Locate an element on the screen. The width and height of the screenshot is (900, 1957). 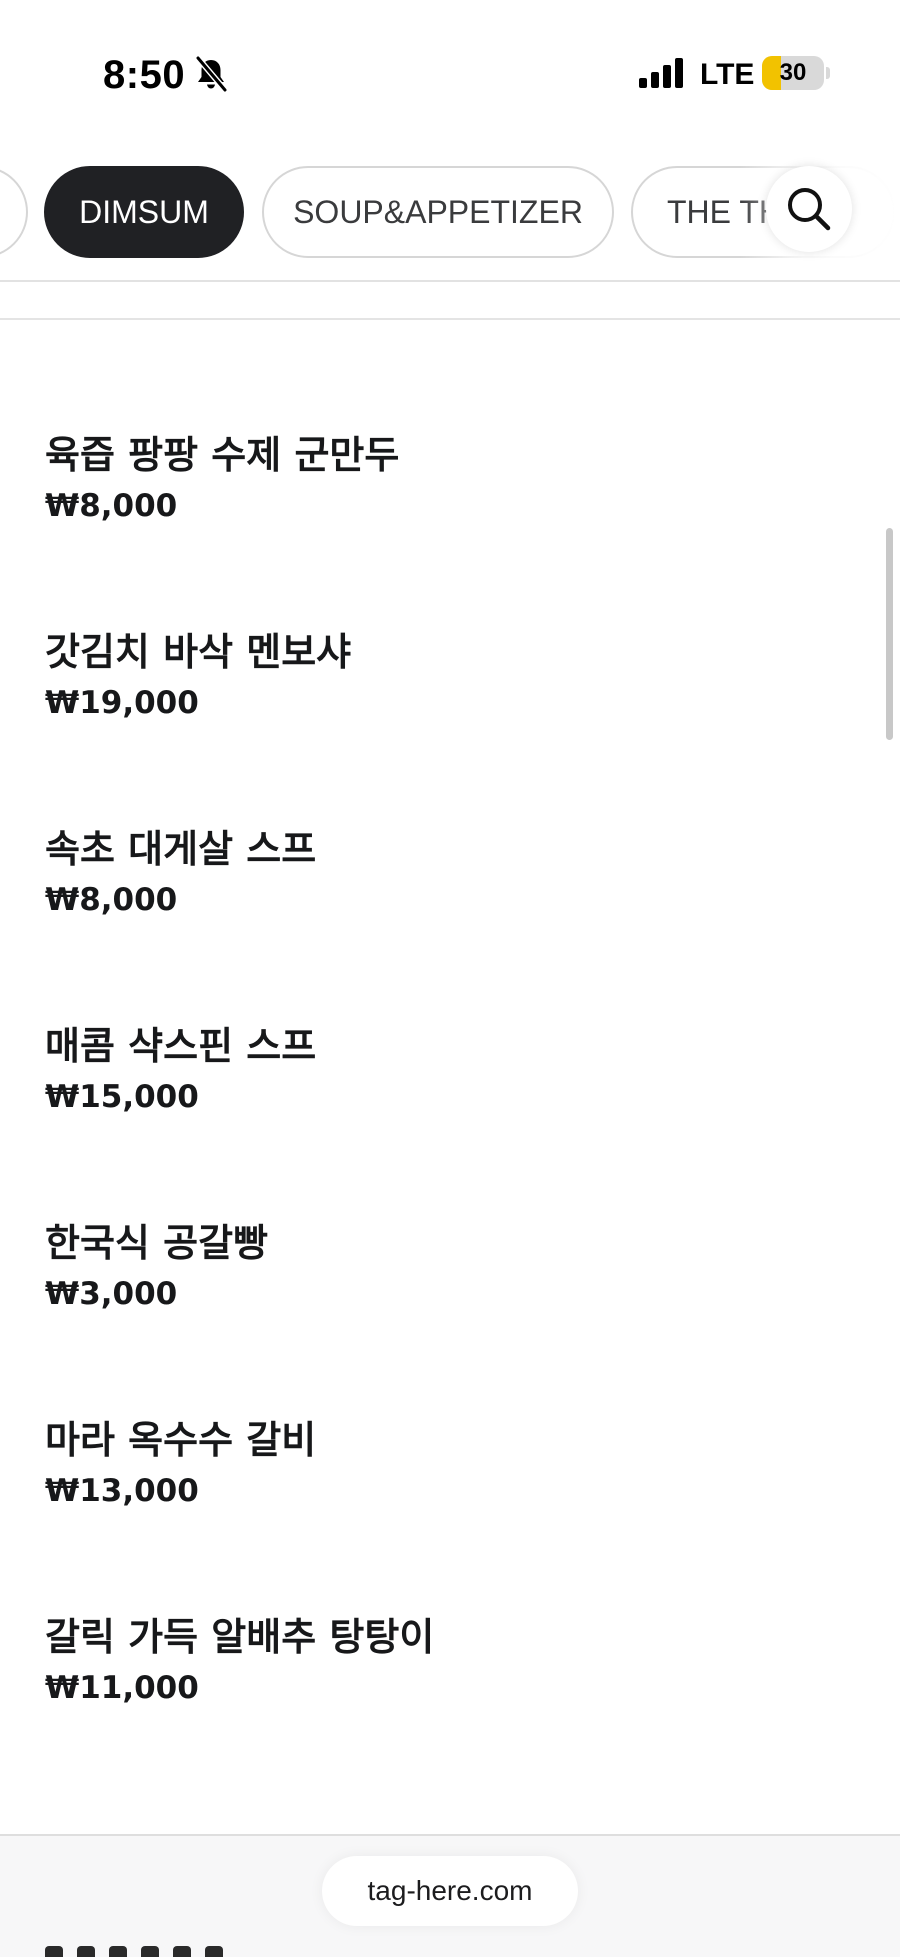
search-icon is located at coordinates (809, 209).